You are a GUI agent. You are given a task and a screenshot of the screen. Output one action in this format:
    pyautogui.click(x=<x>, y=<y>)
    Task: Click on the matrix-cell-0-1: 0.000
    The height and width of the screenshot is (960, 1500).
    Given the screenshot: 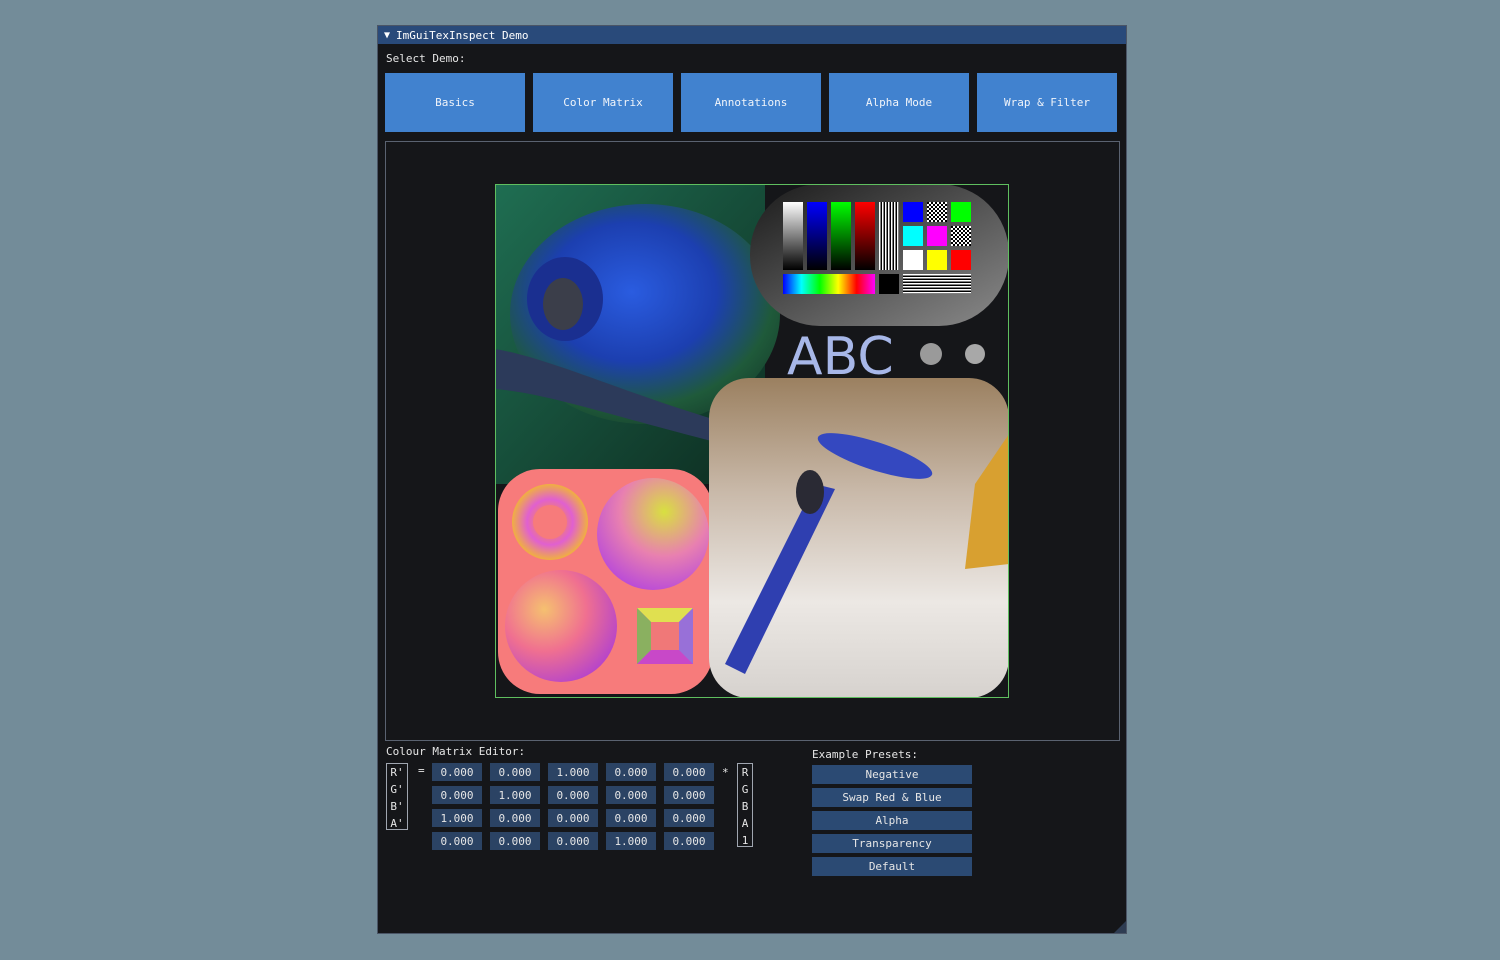 What is the action you would take?
    pyautogui.click(x=515, y=772)
    